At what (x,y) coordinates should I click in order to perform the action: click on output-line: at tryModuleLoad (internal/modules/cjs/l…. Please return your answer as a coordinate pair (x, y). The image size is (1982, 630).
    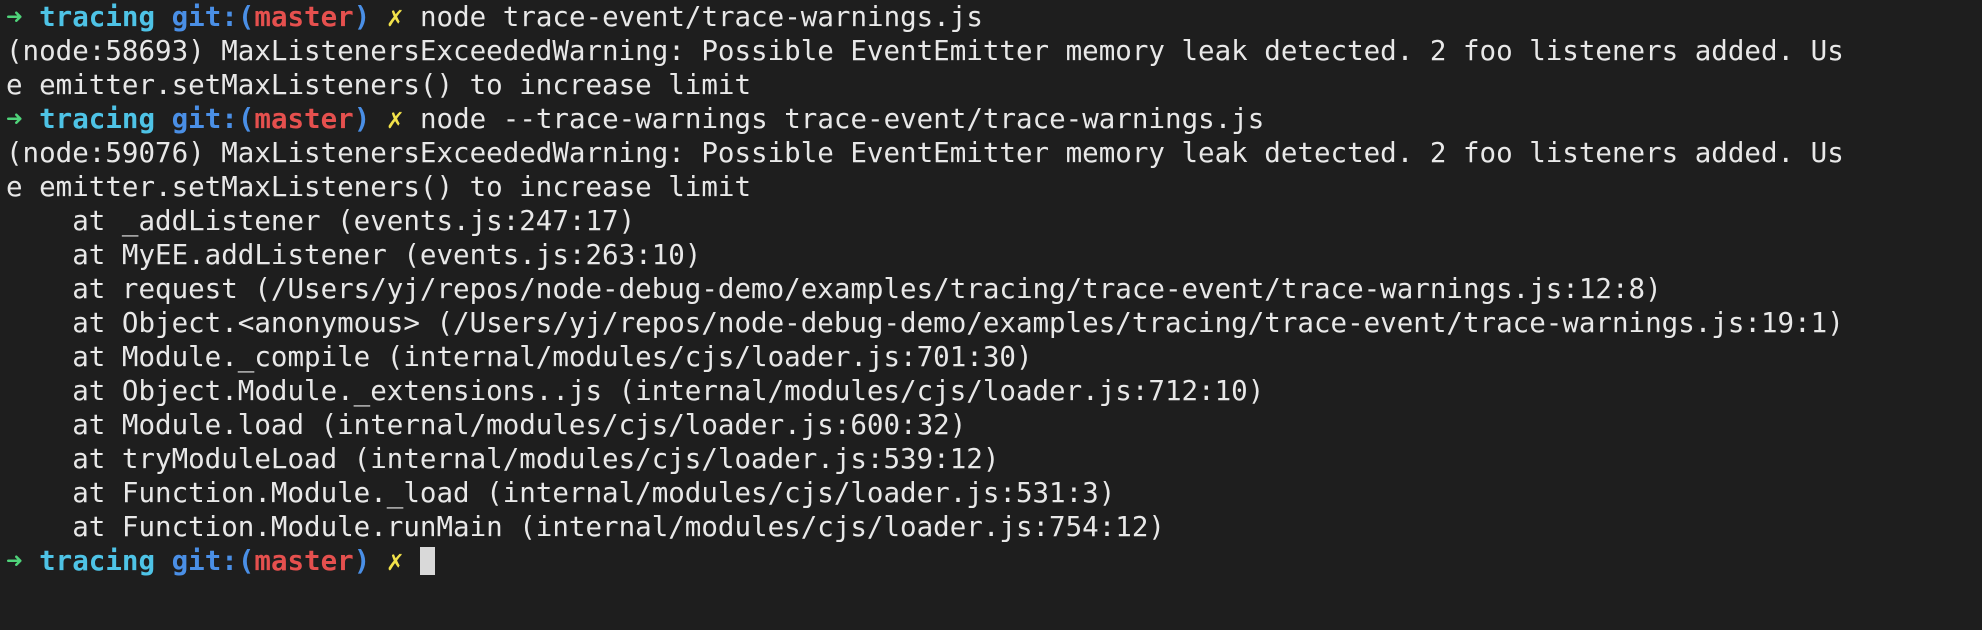
    Looking at the image, I should click on (994, 459).